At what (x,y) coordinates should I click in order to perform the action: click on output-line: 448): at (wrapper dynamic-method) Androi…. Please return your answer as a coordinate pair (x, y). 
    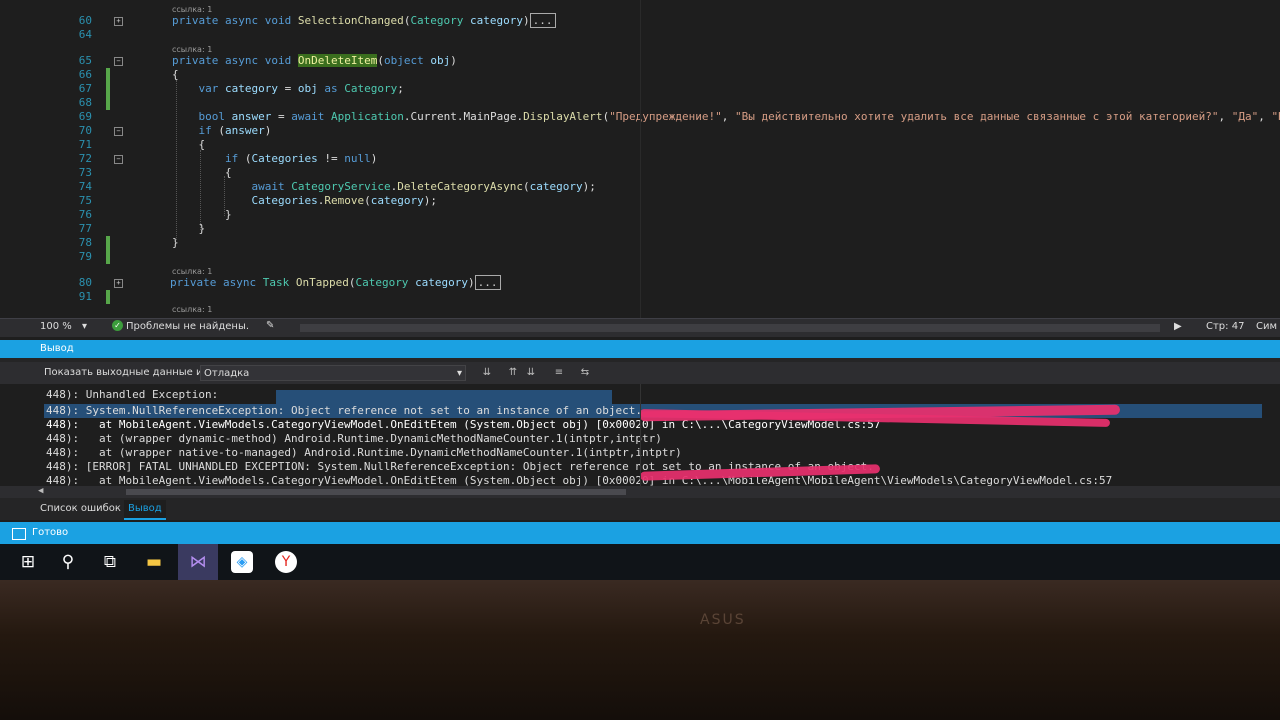
    Looking at the image, I should click on (354, 439).